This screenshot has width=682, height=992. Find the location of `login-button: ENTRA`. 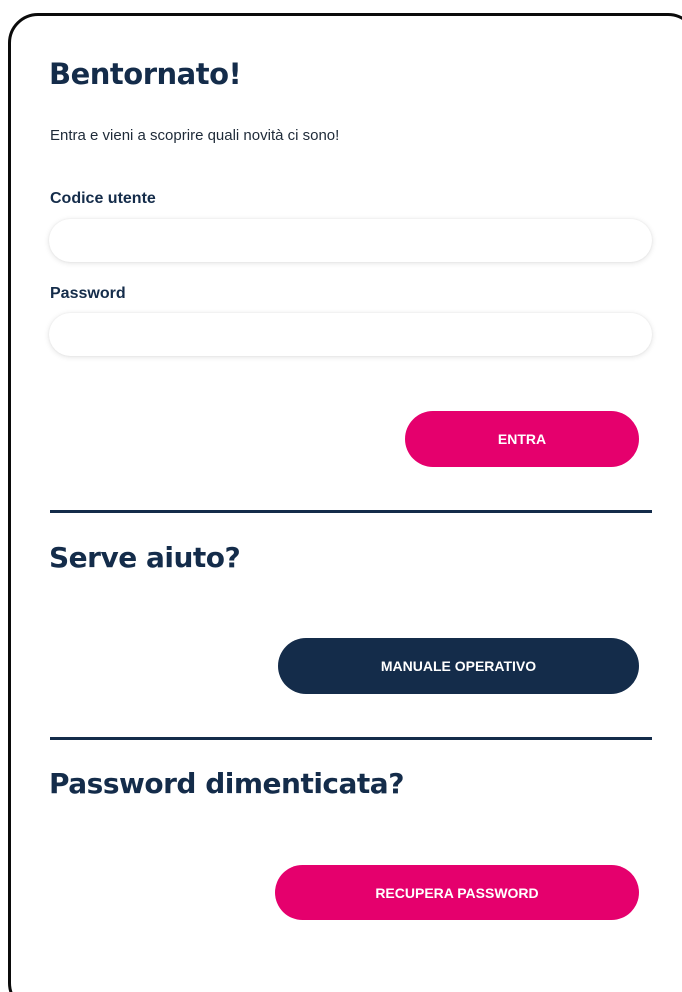

login-button: ENTRA is located at coordinates (522, 439).